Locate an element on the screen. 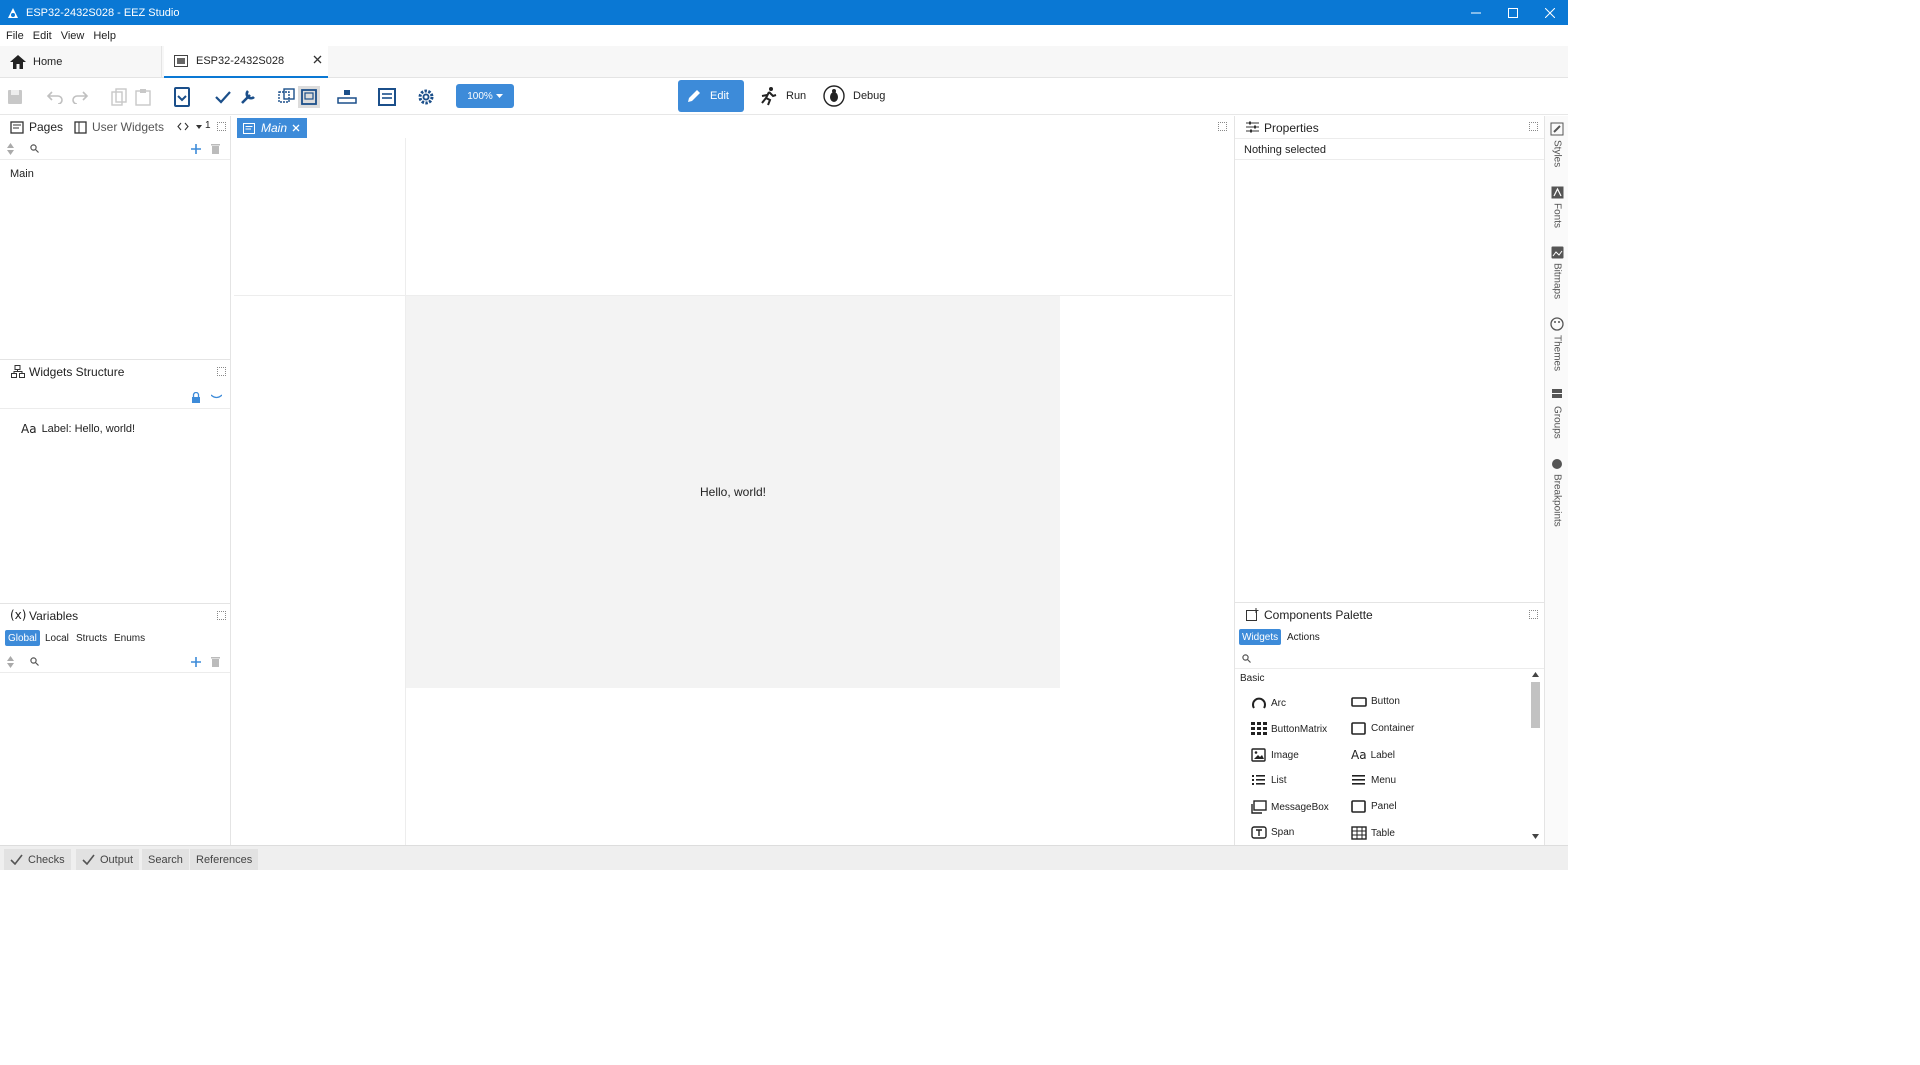 This screenshot has height=1065, width=1920. editor-tab-bar: Main is located at coordinates (733, 127).